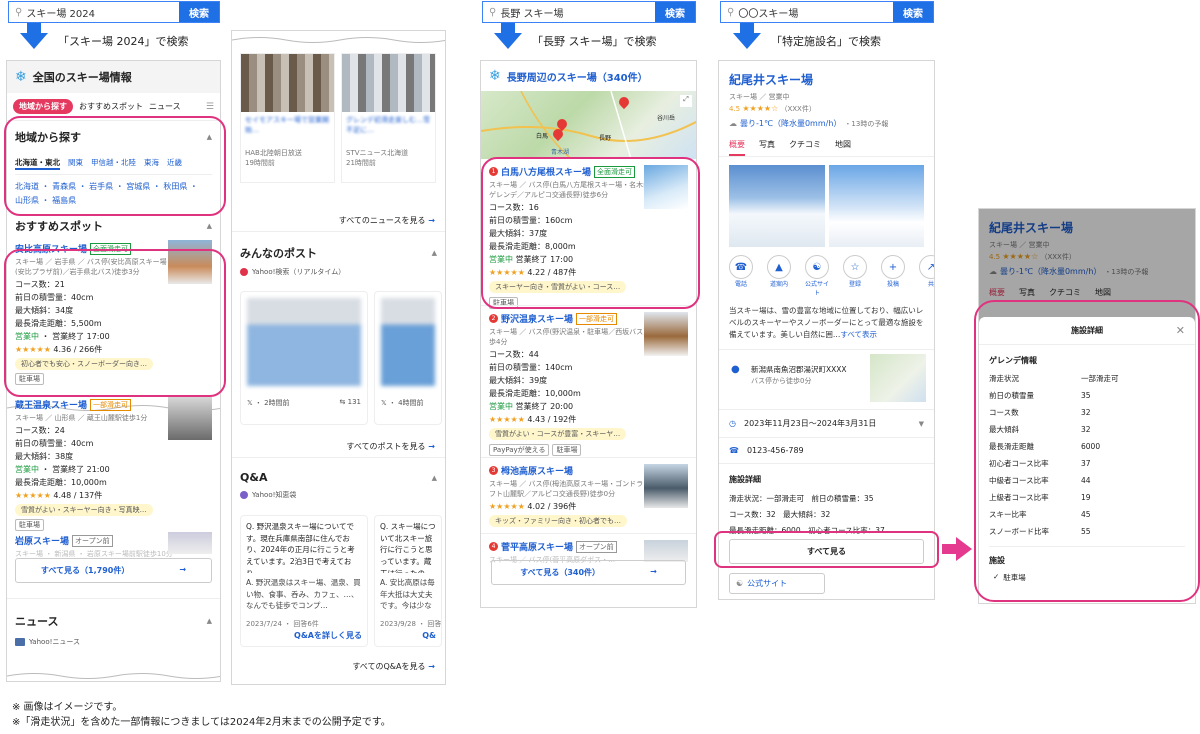 This screenshot has width=1200, height=734. What do you see at coordinates (408, 342) in the screenshot?
I see `blurred-post-content` at bounding box center [408, 342].